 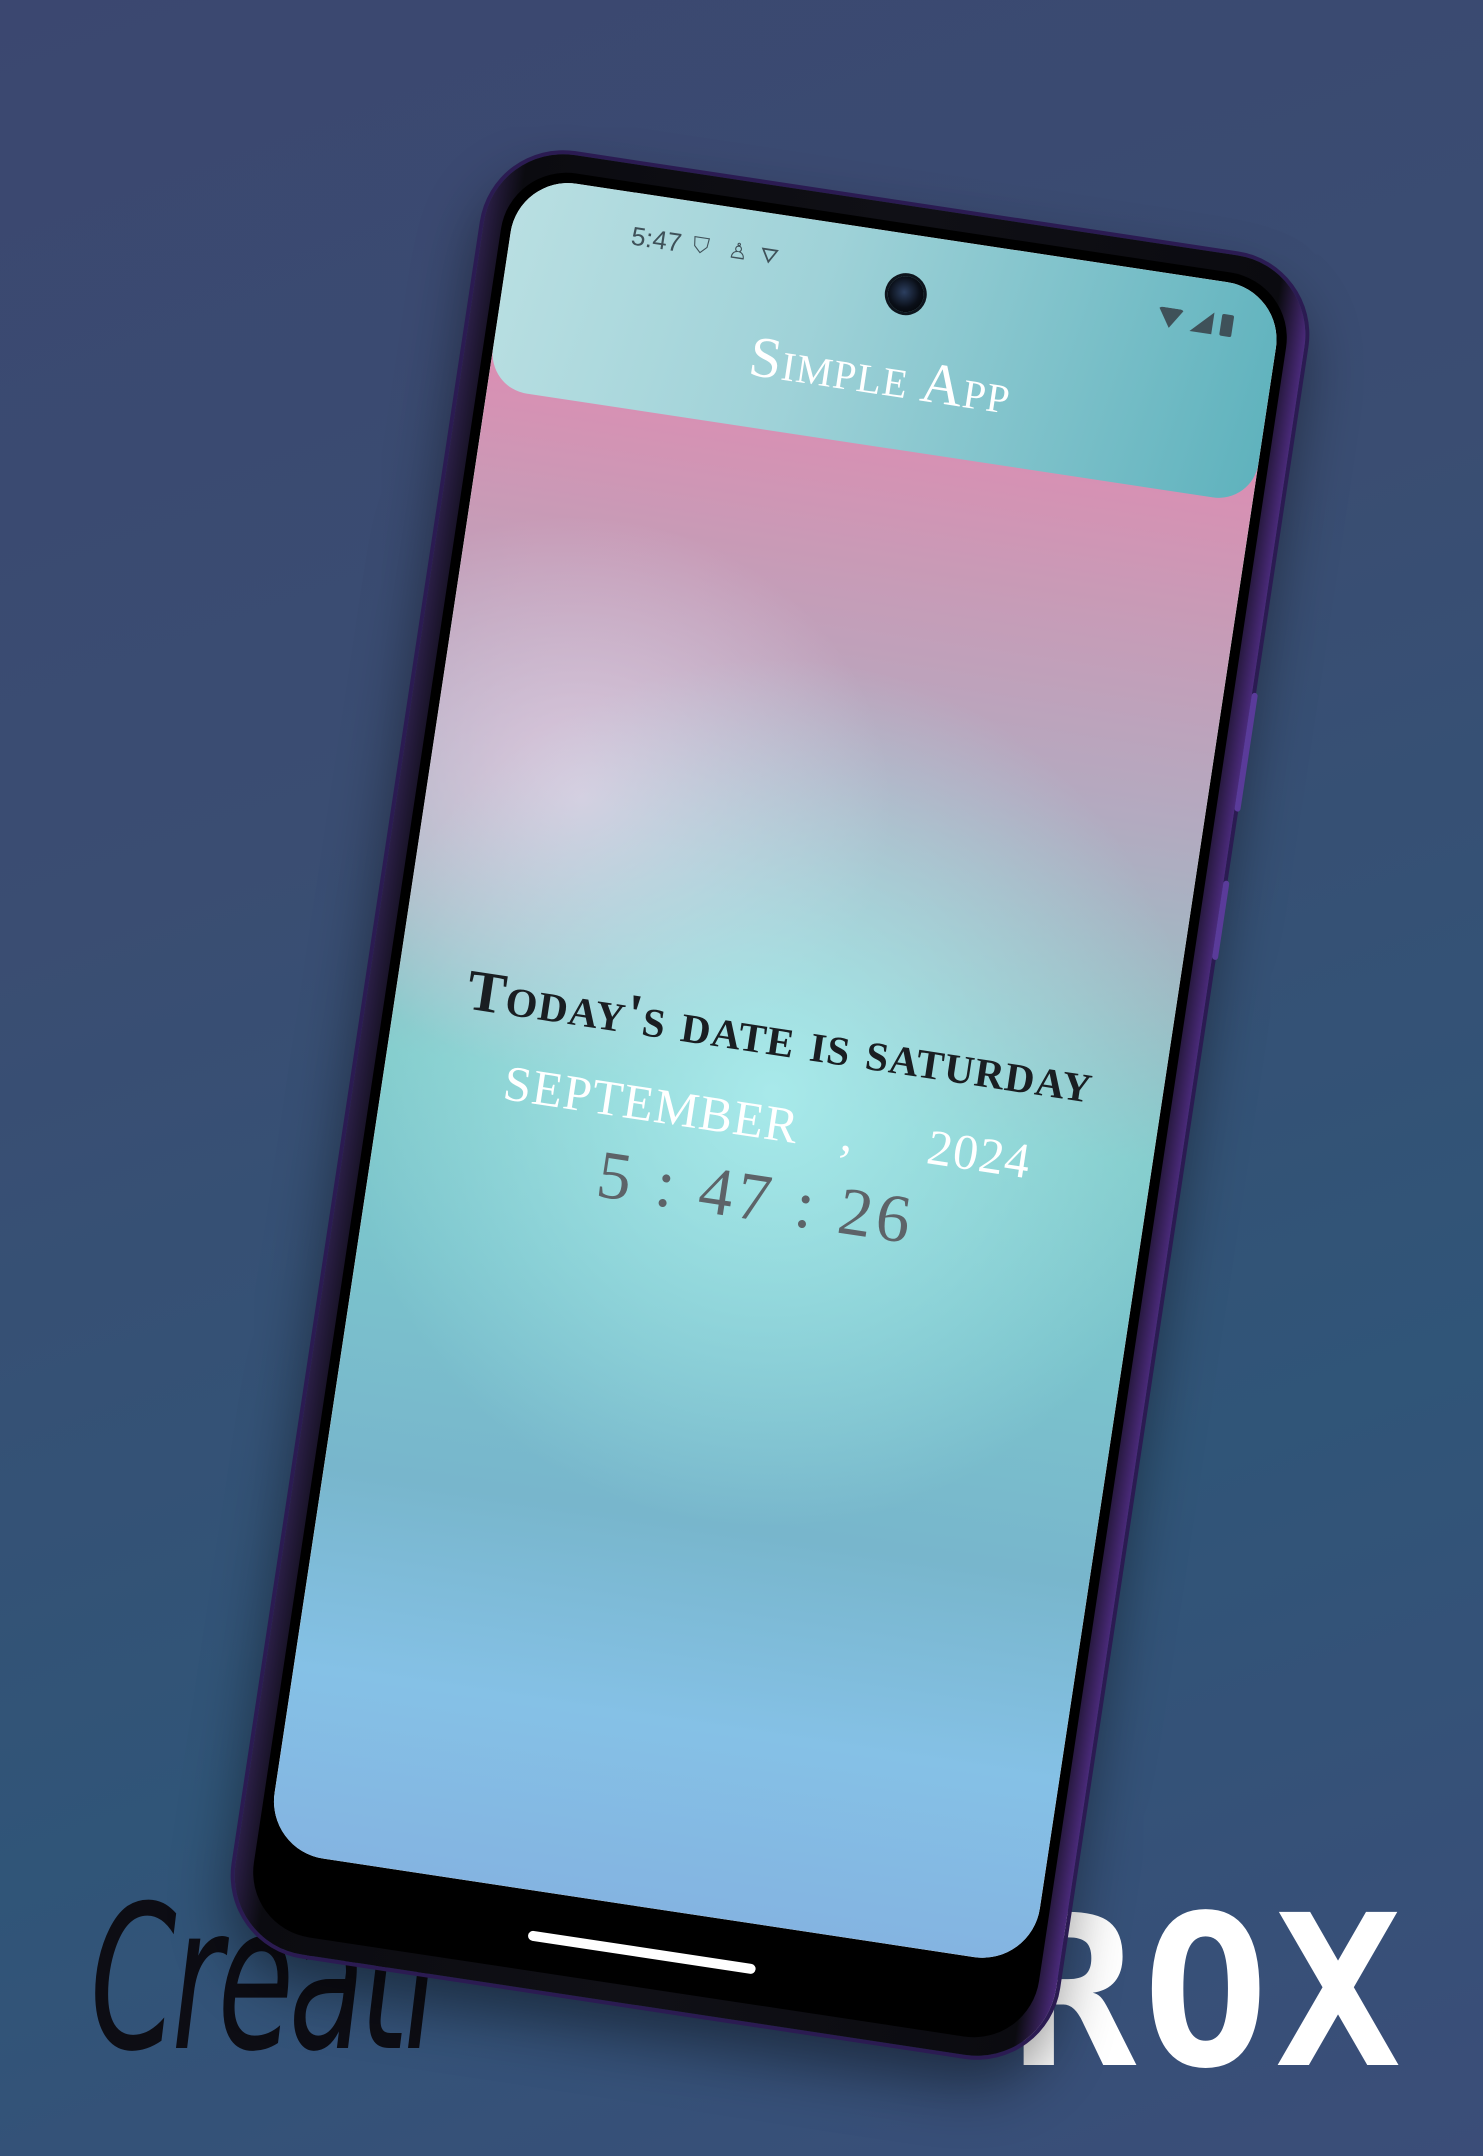 What do you see at coordinates (1209, 1992) in the screenshot?
I see `watermark-right-text: ROX` at bounding box center [1209, 1992].